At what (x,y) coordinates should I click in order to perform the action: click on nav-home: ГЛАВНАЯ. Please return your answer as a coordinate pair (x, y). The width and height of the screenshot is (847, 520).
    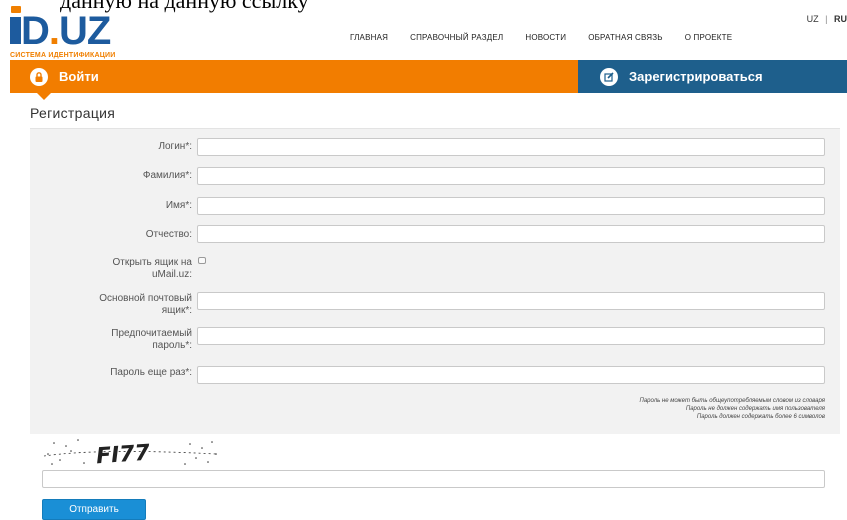
    Looking at the image, I should click on (369, 37).